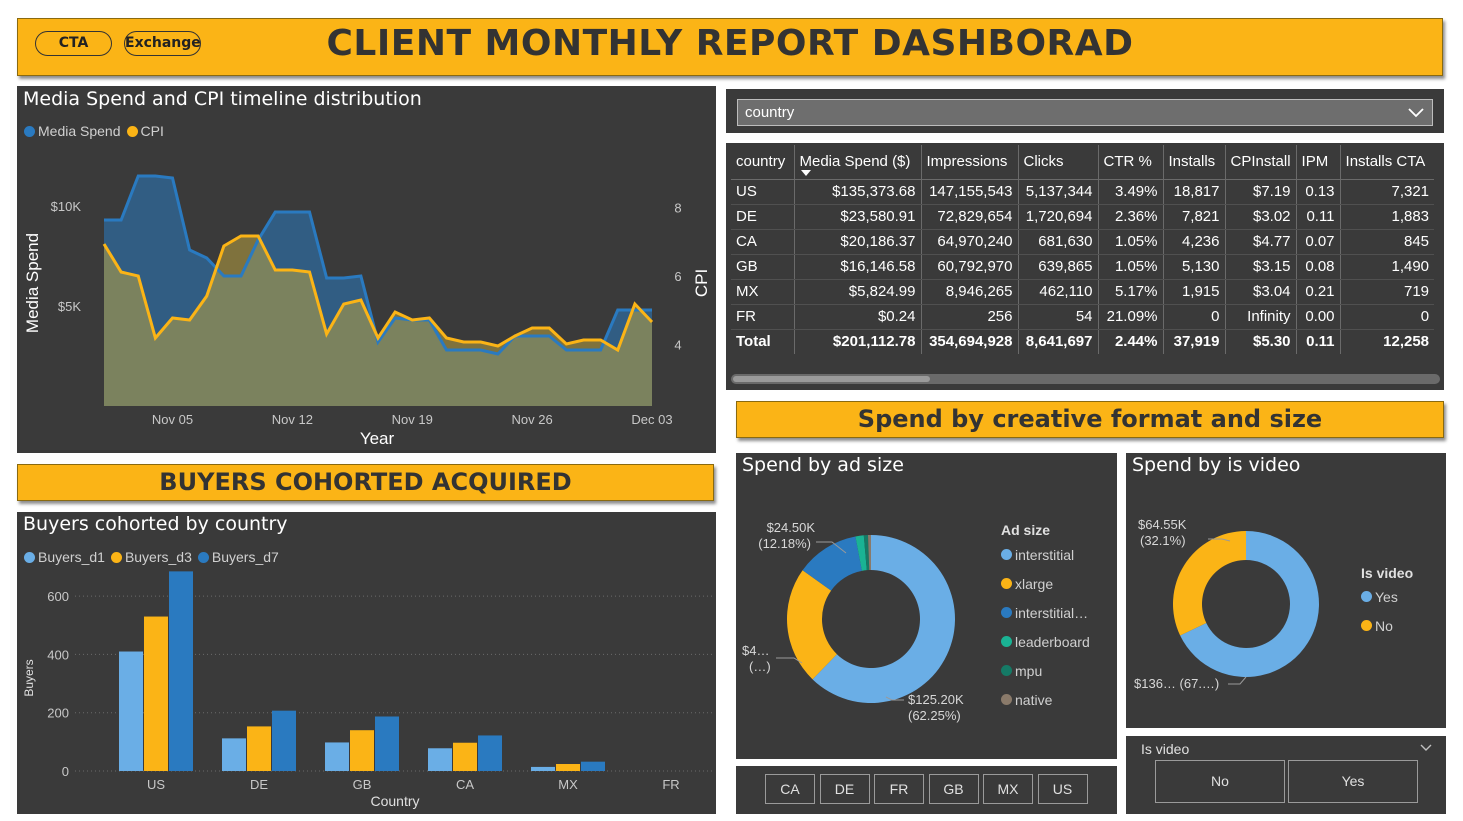 The width and height of the screenshot is (1463, 821). Describe the element at coordinates (65, 771) in the screenshot. I see `y-tick-label: 0` at that location.